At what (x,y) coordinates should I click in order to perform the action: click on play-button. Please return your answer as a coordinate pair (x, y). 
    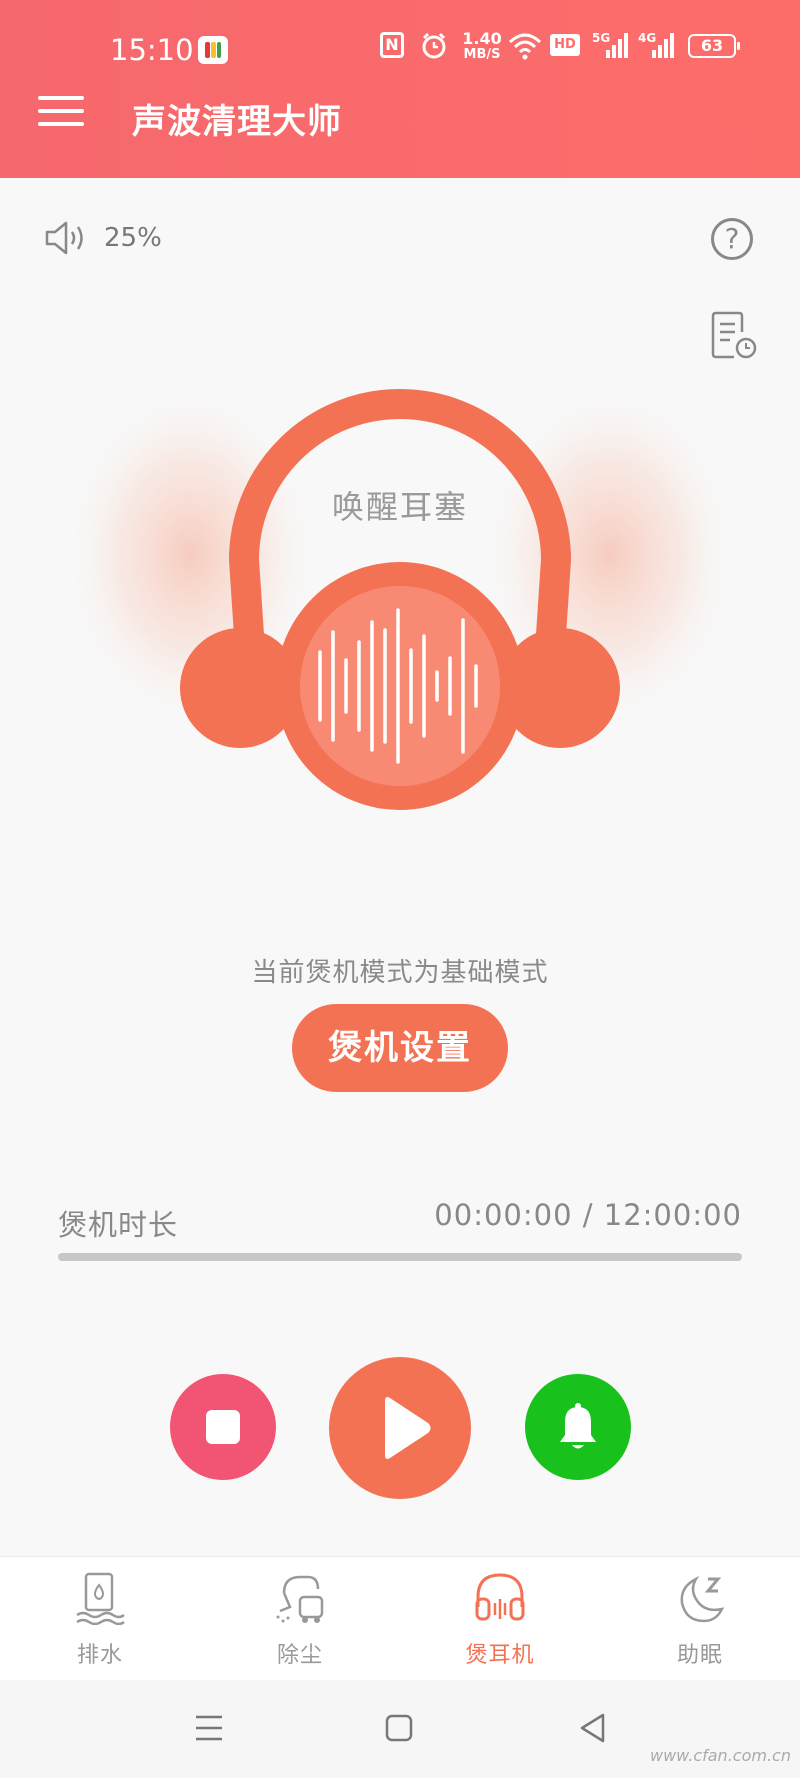
    Looking at the image, I should click on (400, 1428).